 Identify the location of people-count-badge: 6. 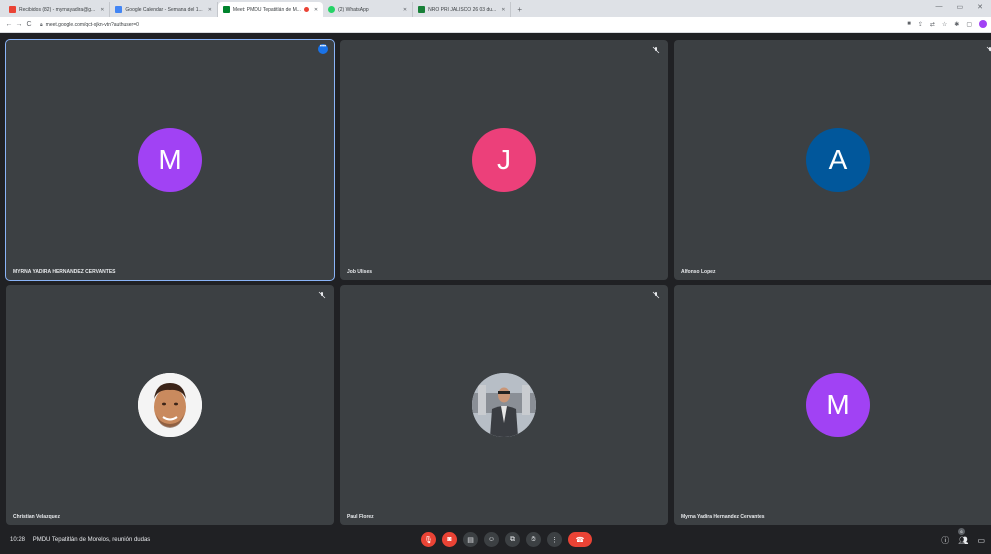
(961, 531).